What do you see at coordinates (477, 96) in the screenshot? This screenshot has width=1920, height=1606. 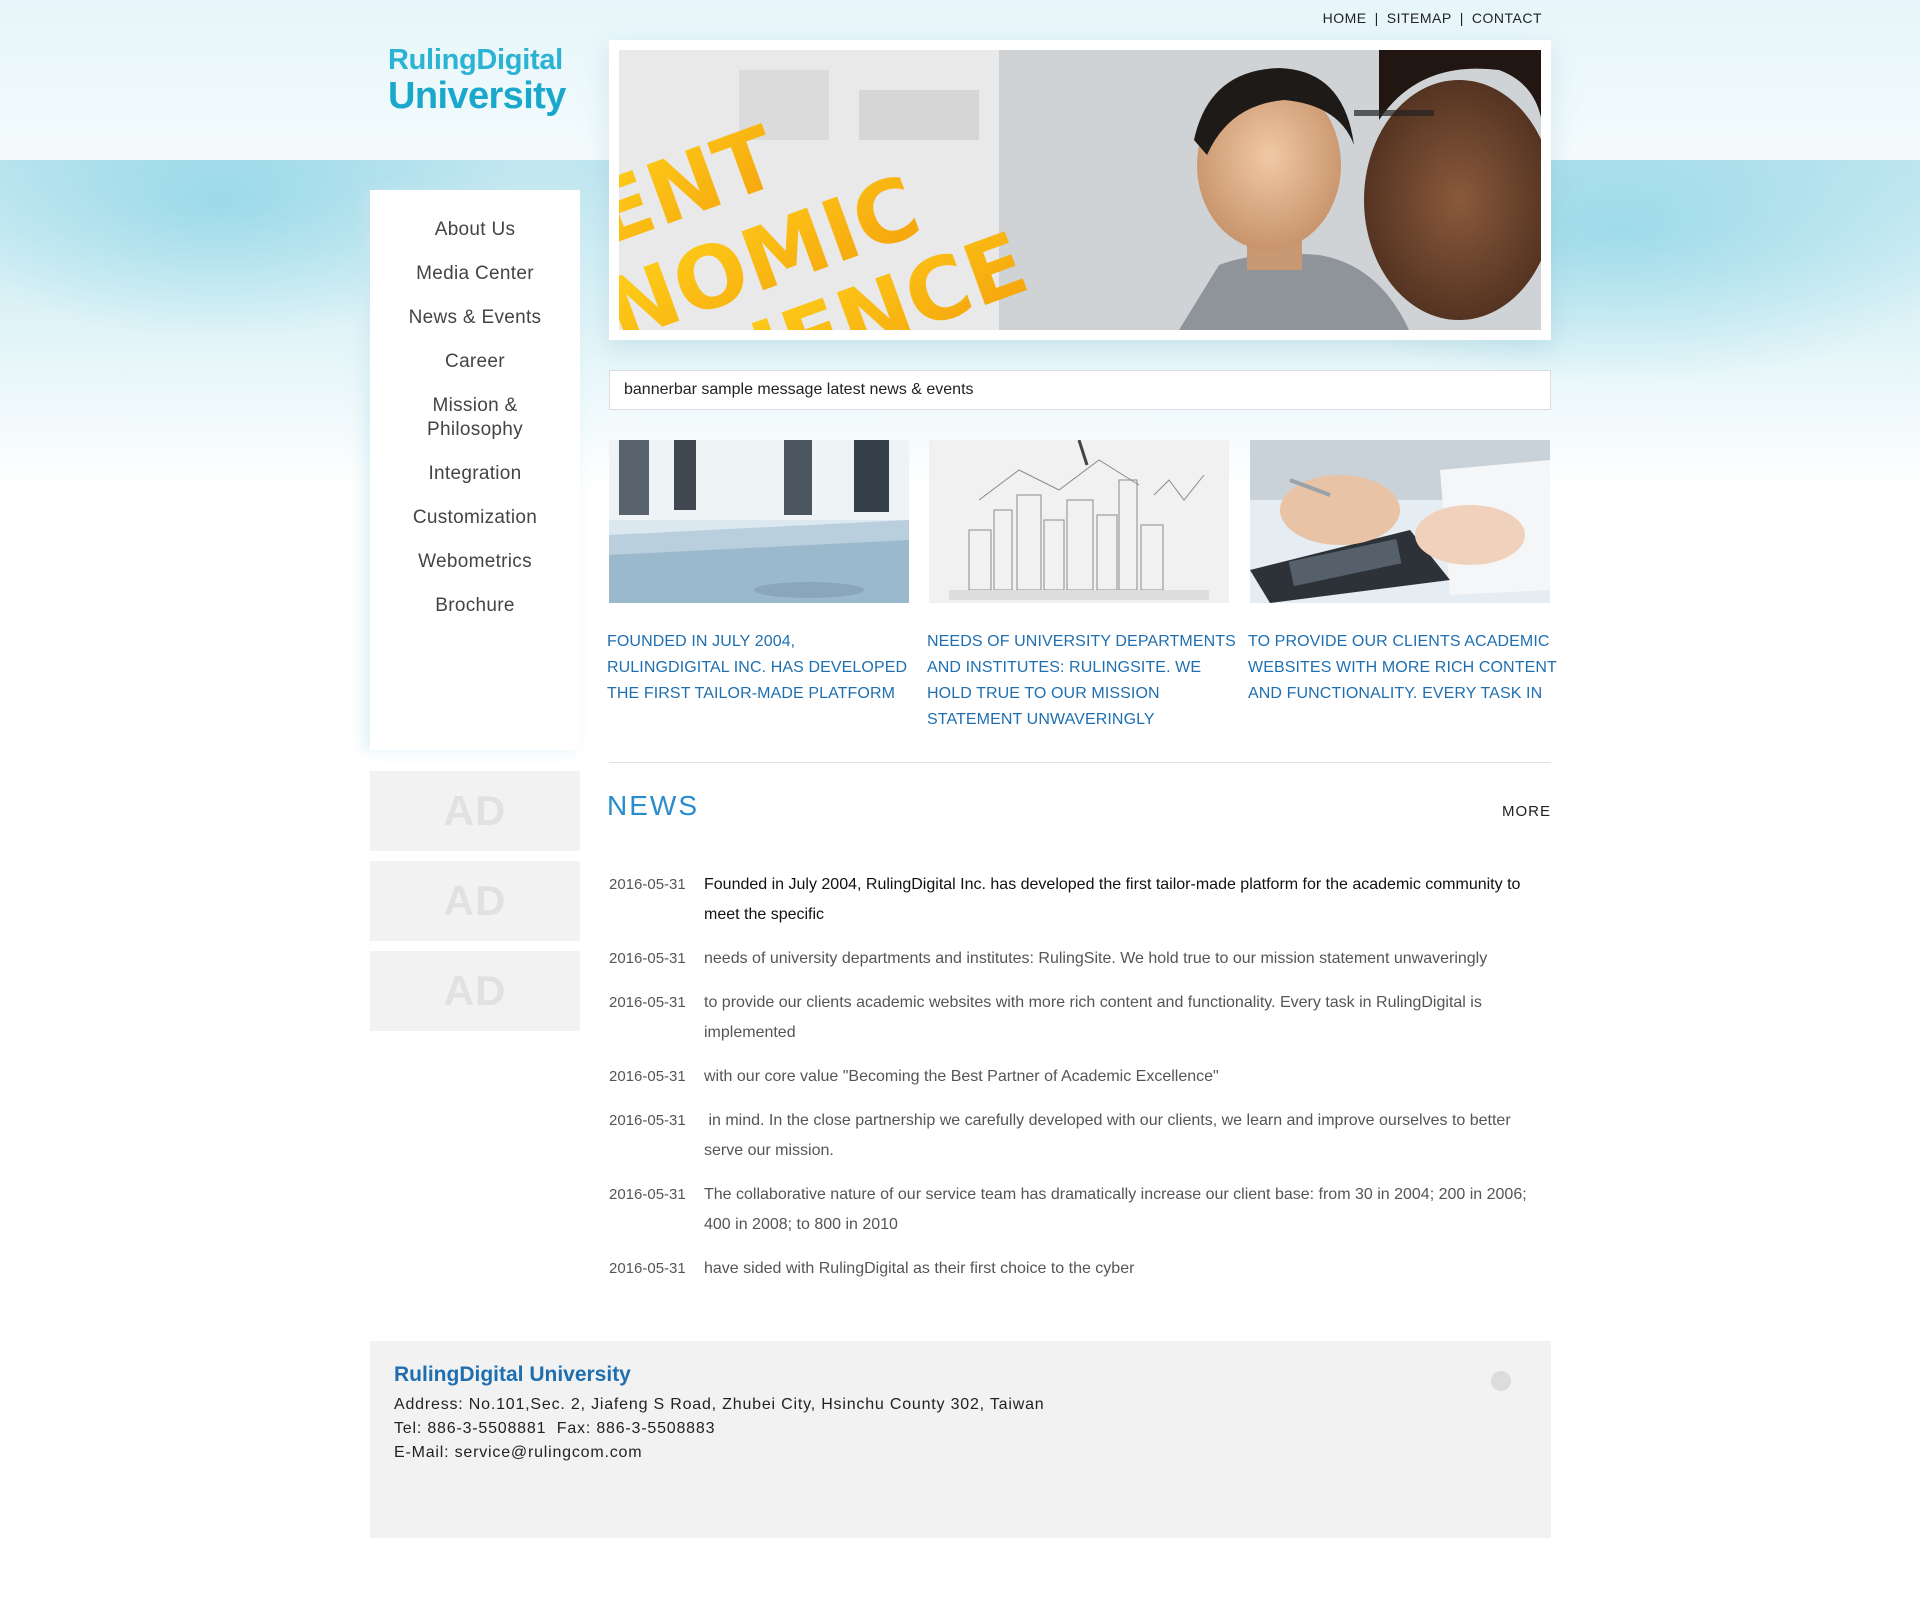 I see `logo-line-2: University` at bounding box center [477, 96].